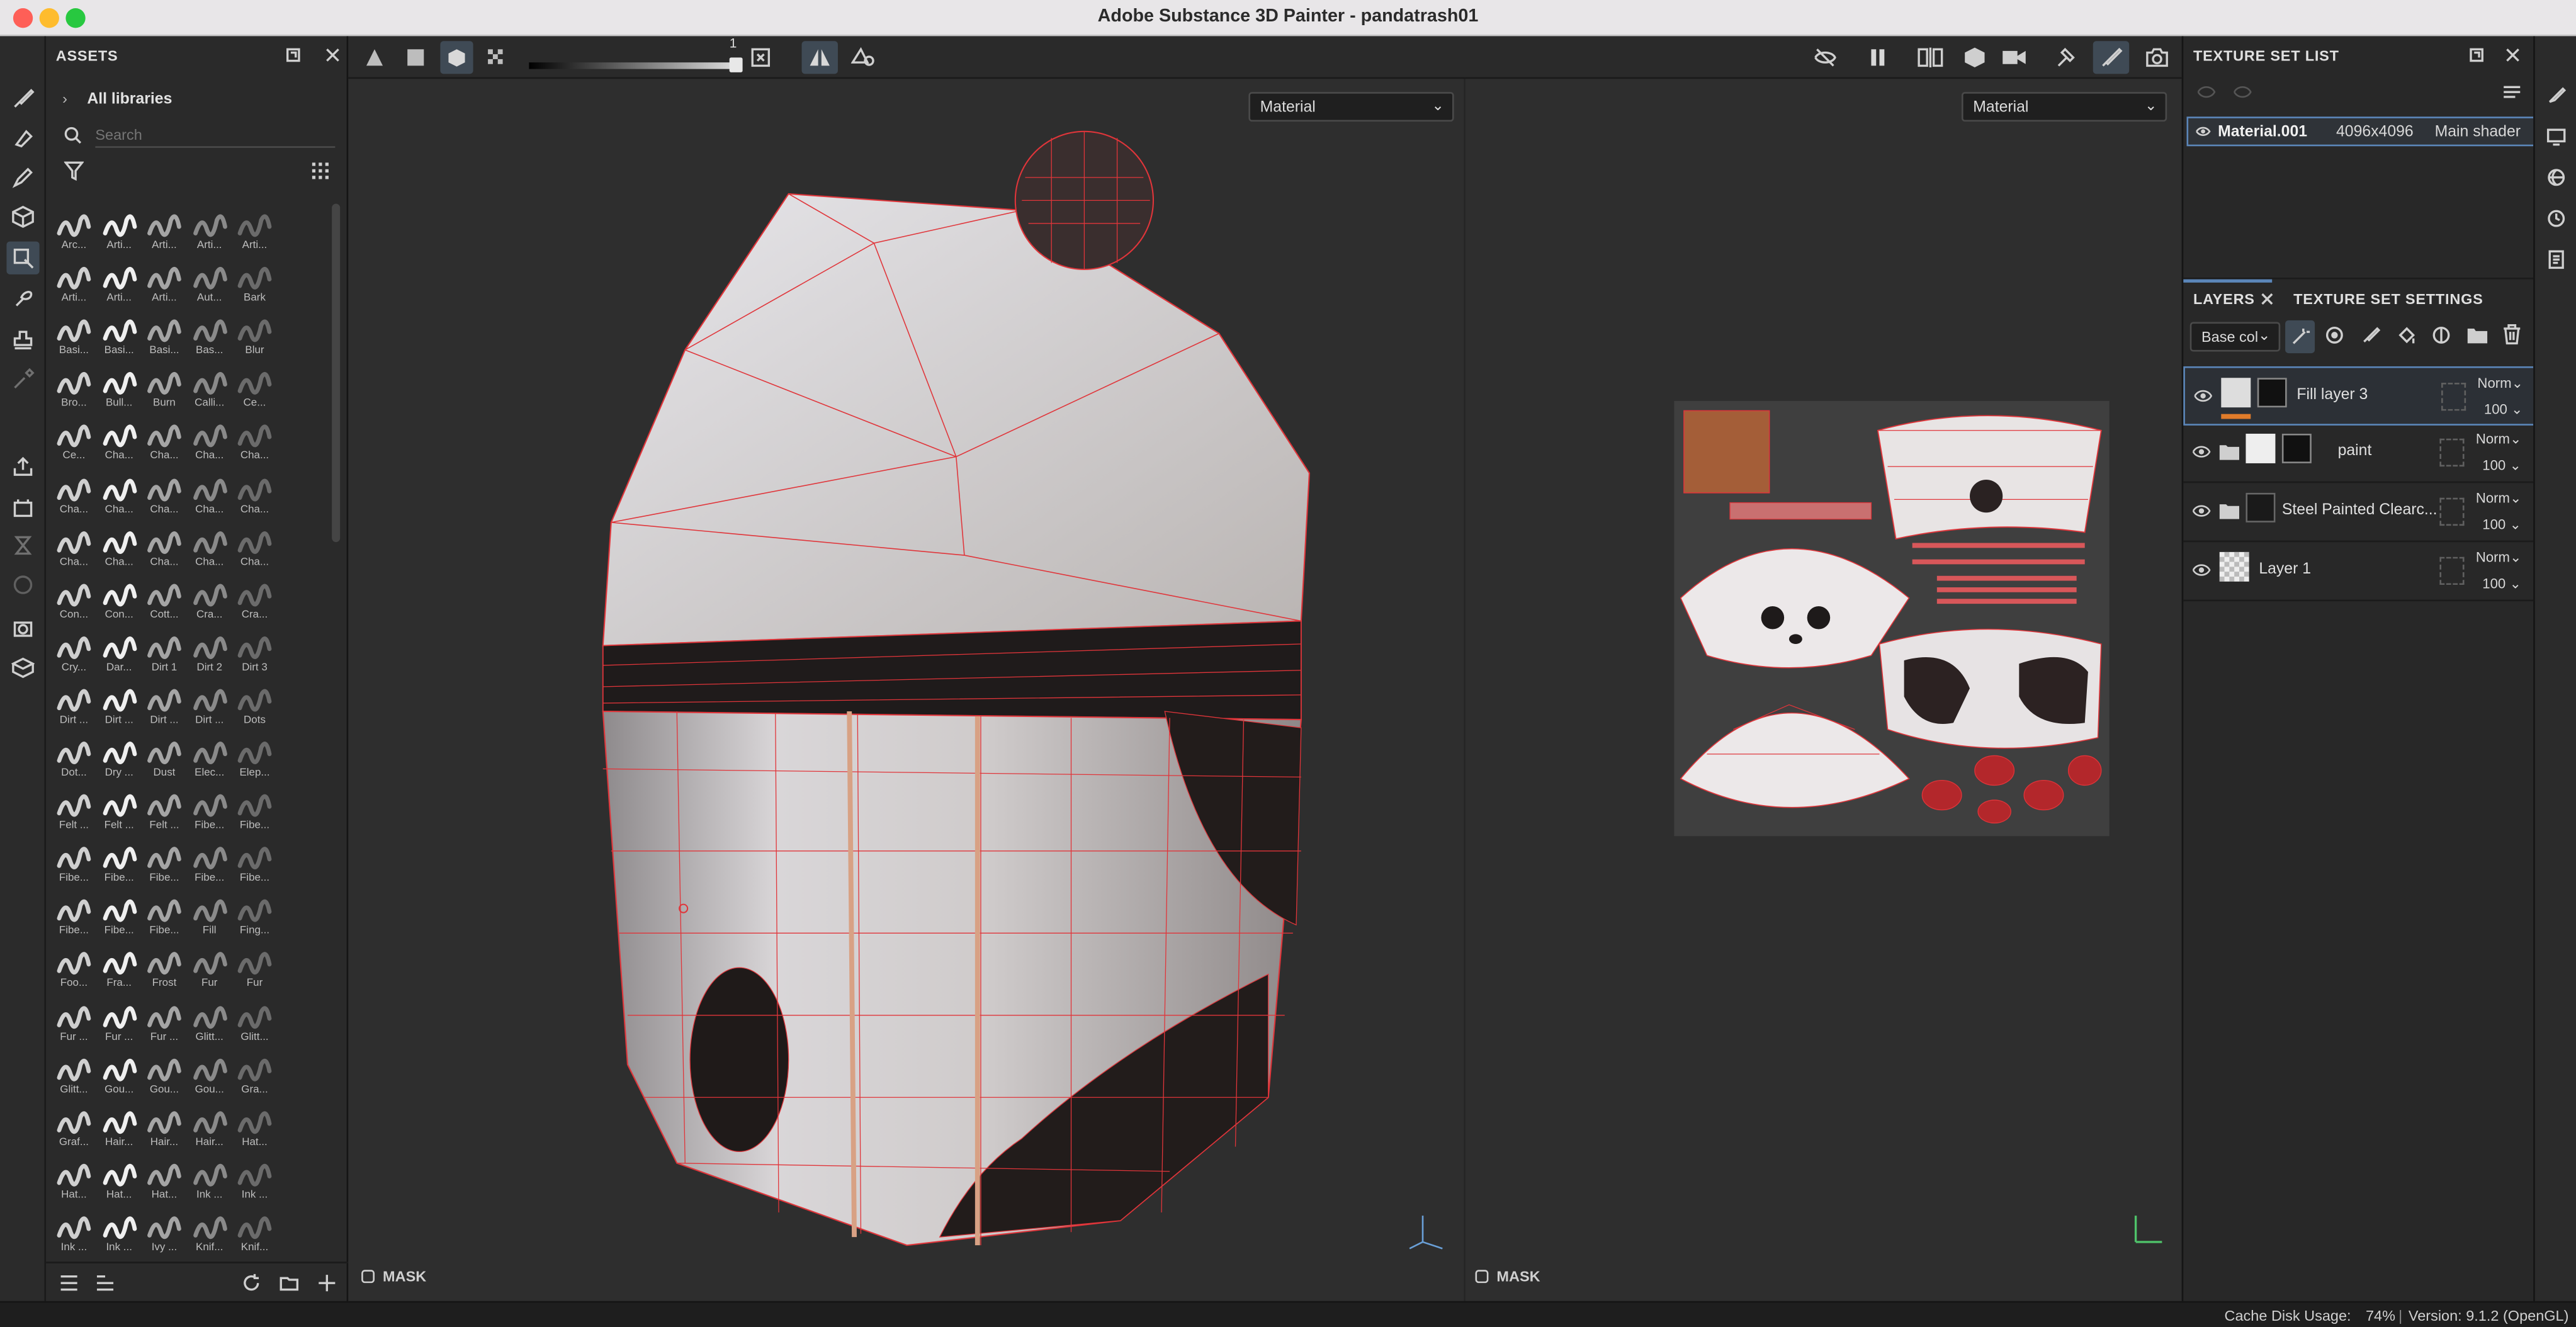 The height and width of the screenshot is (1327, 2576). Describe the element at coordinates (209, 653) in the screenshot. I see `asset-item: Dirt 2` at that location.